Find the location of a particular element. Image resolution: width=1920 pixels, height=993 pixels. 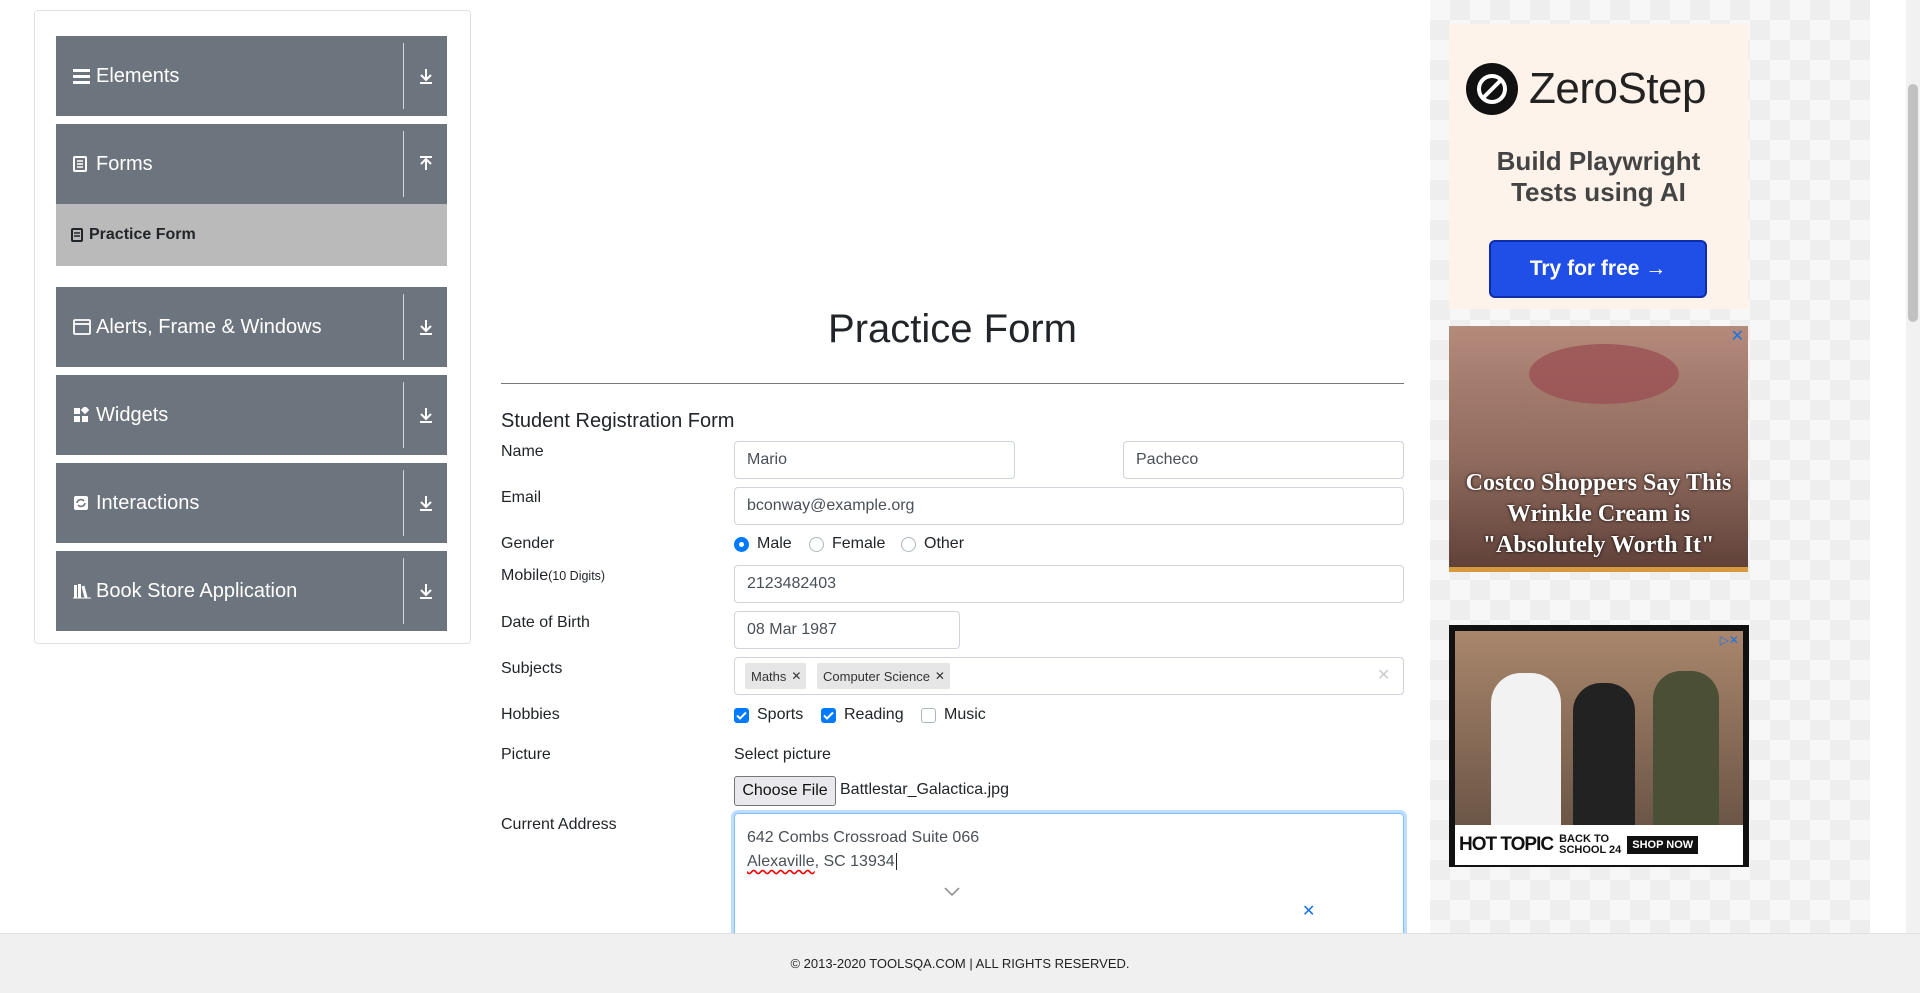

mobile-input: 2123482403 is located at coordinates (1069, 584).